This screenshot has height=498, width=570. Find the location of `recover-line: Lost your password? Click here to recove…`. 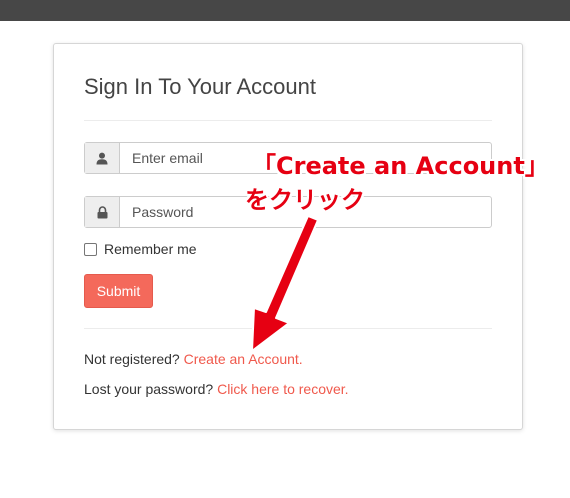

recover-line: Lost your password? Click here to recove… is located at coordinates (216, 389).